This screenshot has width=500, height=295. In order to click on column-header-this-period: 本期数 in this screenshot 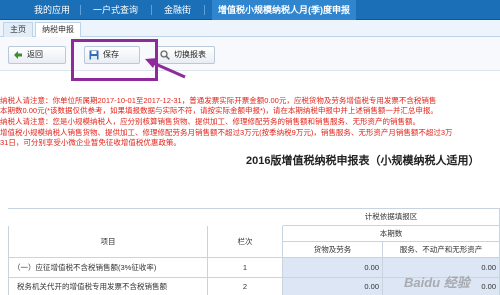, I will do `click(391, 234)`.